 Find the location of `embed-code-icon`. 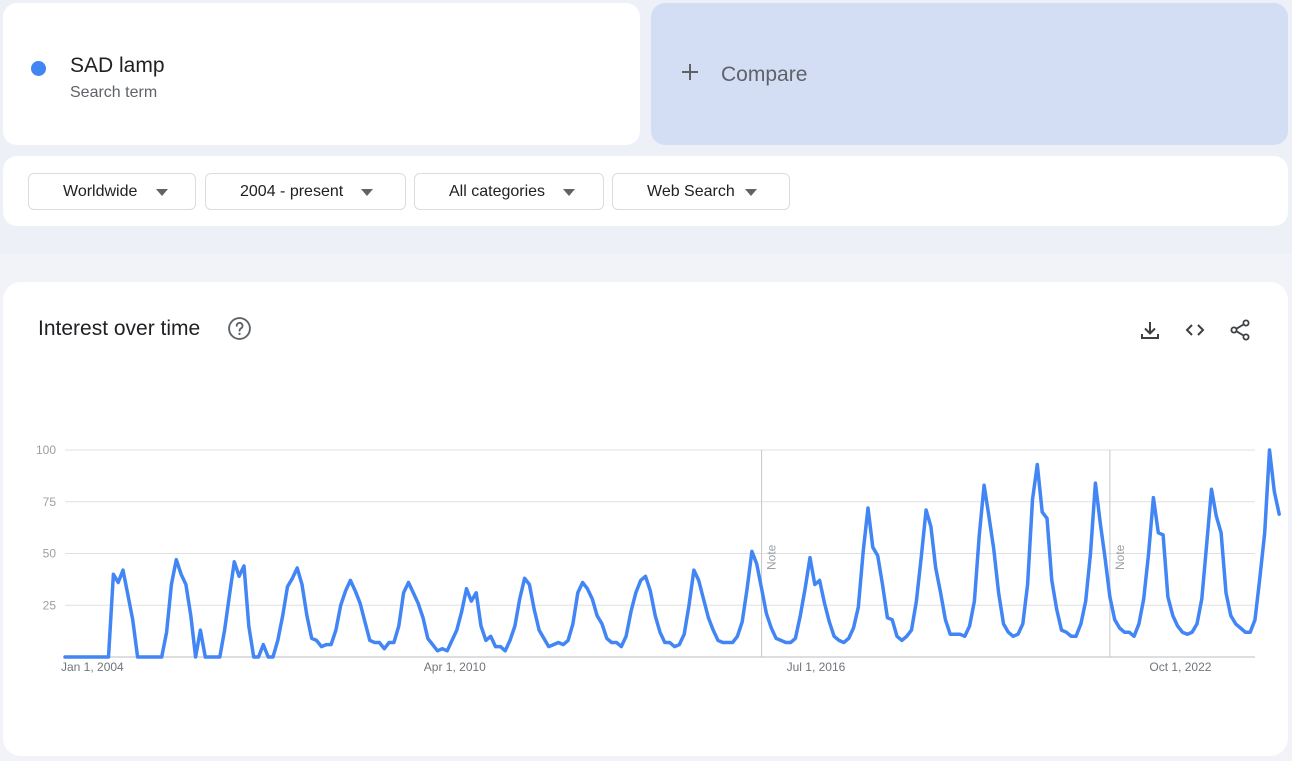

embed-code-icon is located at coordinates (1195, 330).